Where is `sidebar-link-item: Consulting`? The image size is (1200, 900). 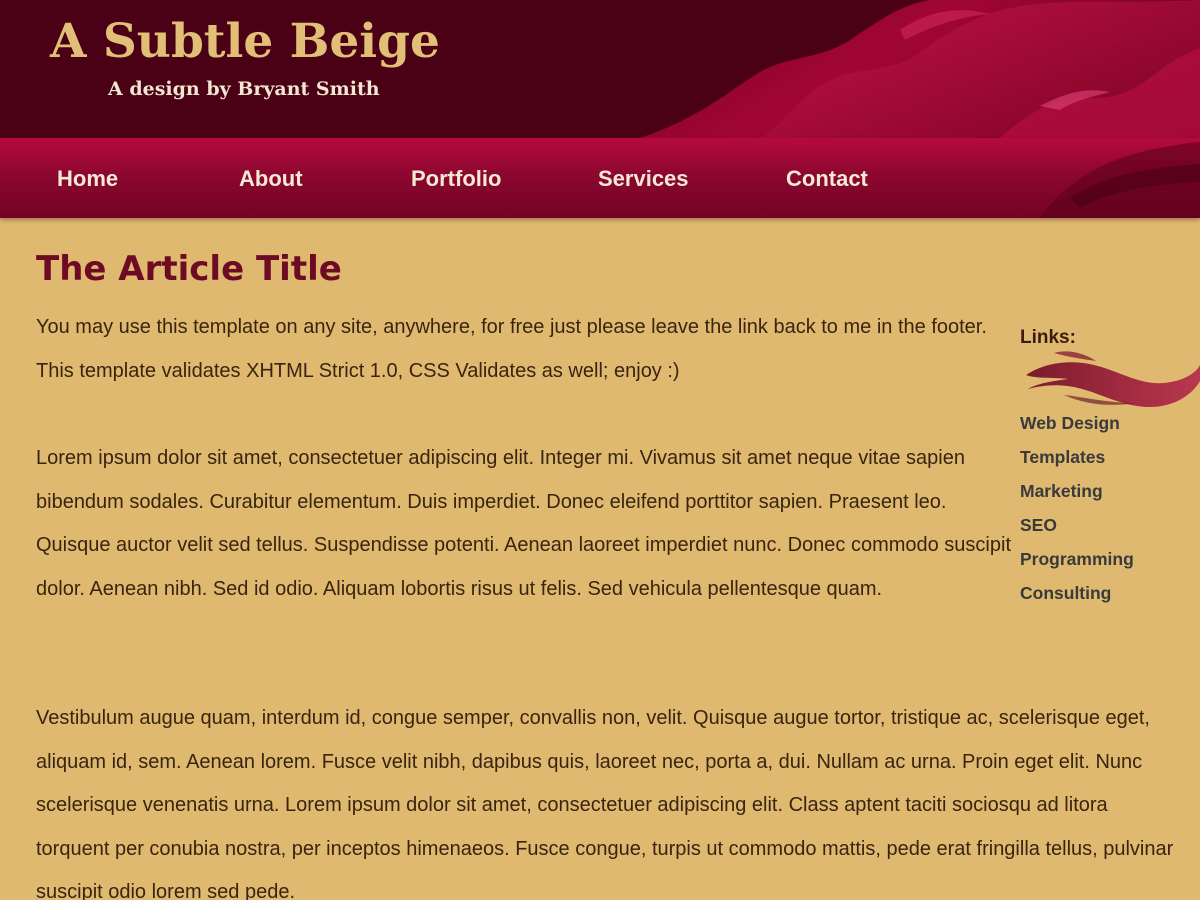 sidebar-link-item: Consulting is located at coordinates (1077, 598).